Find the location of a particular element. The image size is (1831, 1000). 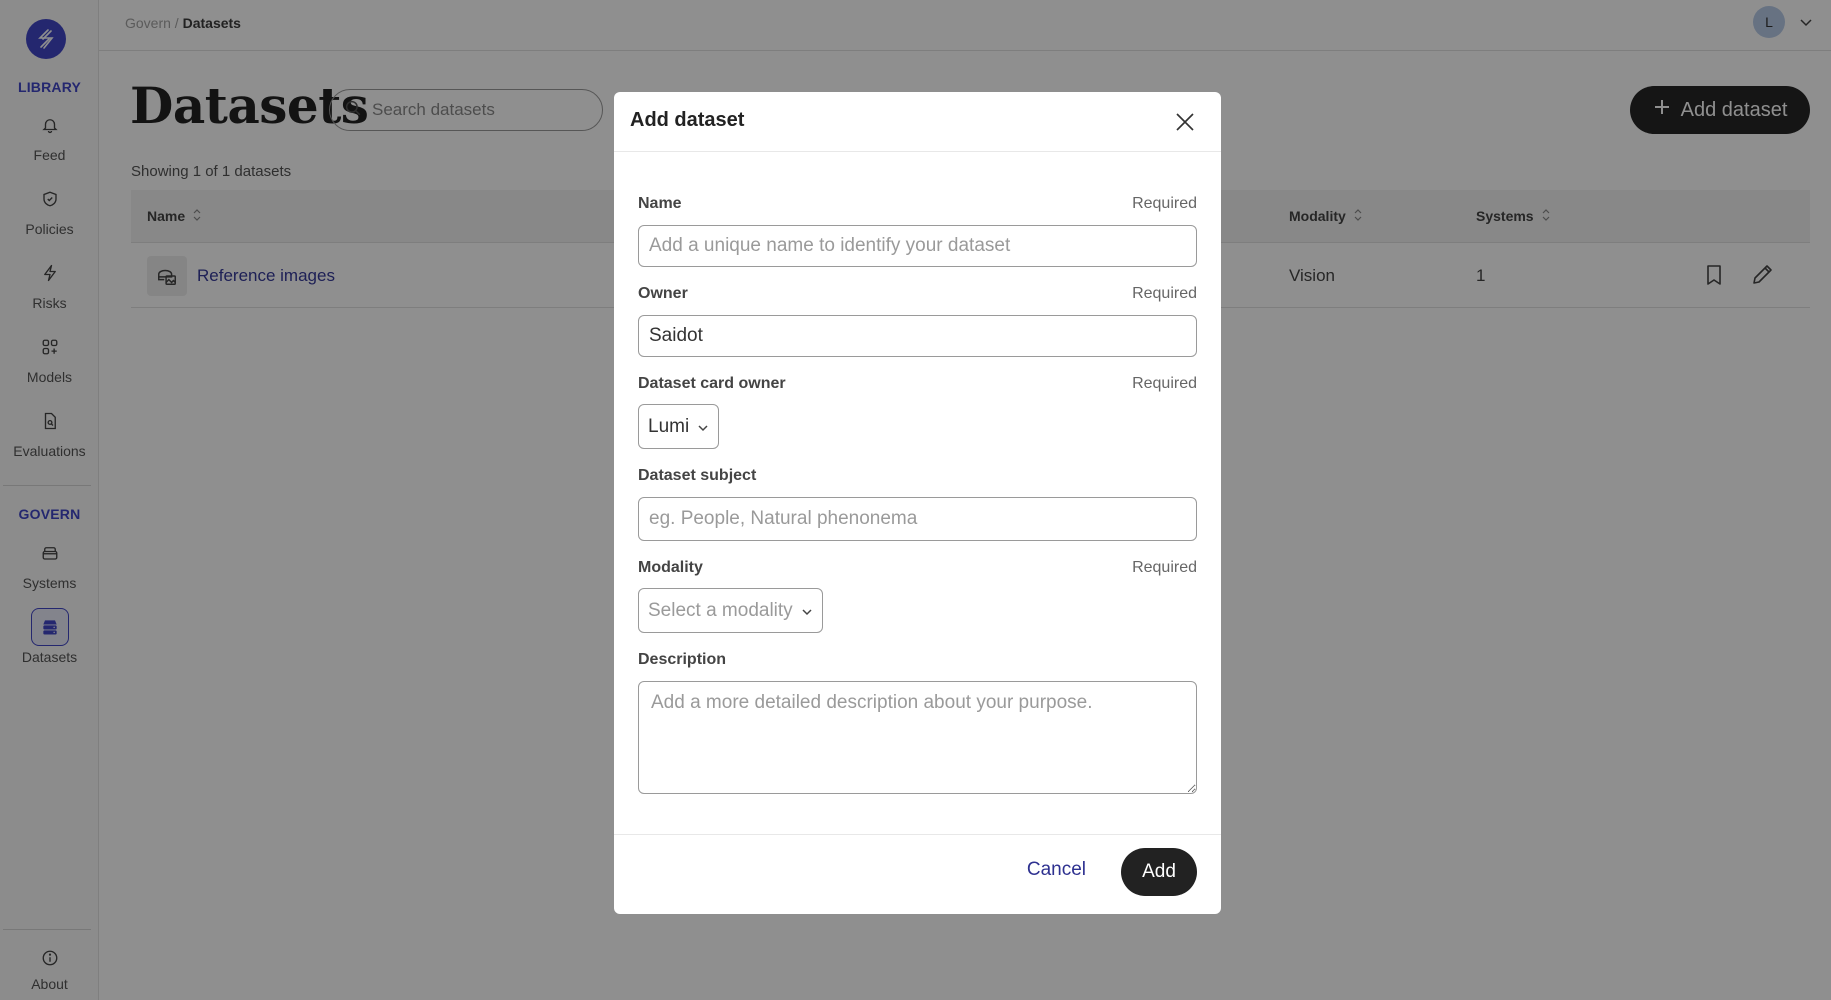

description-textarea is located at coordinates (917, 737).